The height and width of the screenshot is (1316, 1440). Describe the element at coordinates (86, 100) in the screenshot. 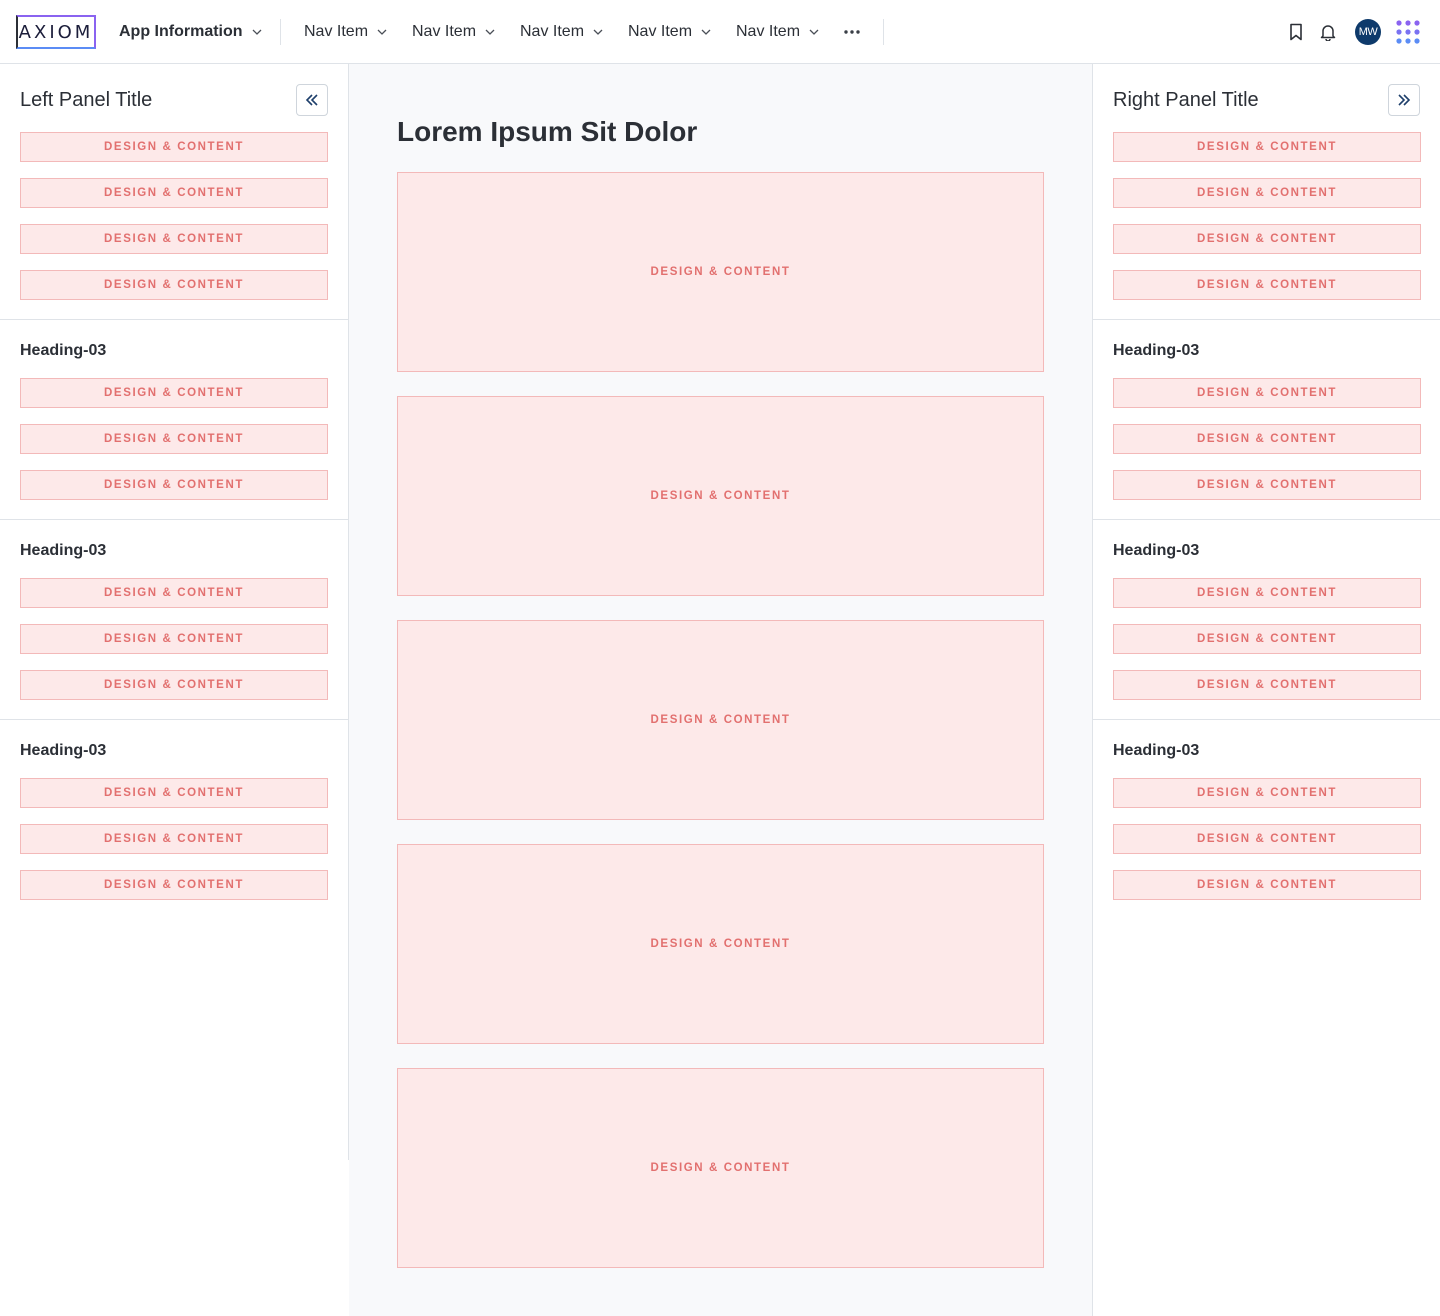

I see `left-panel-title: Left Panel Title` at that location.